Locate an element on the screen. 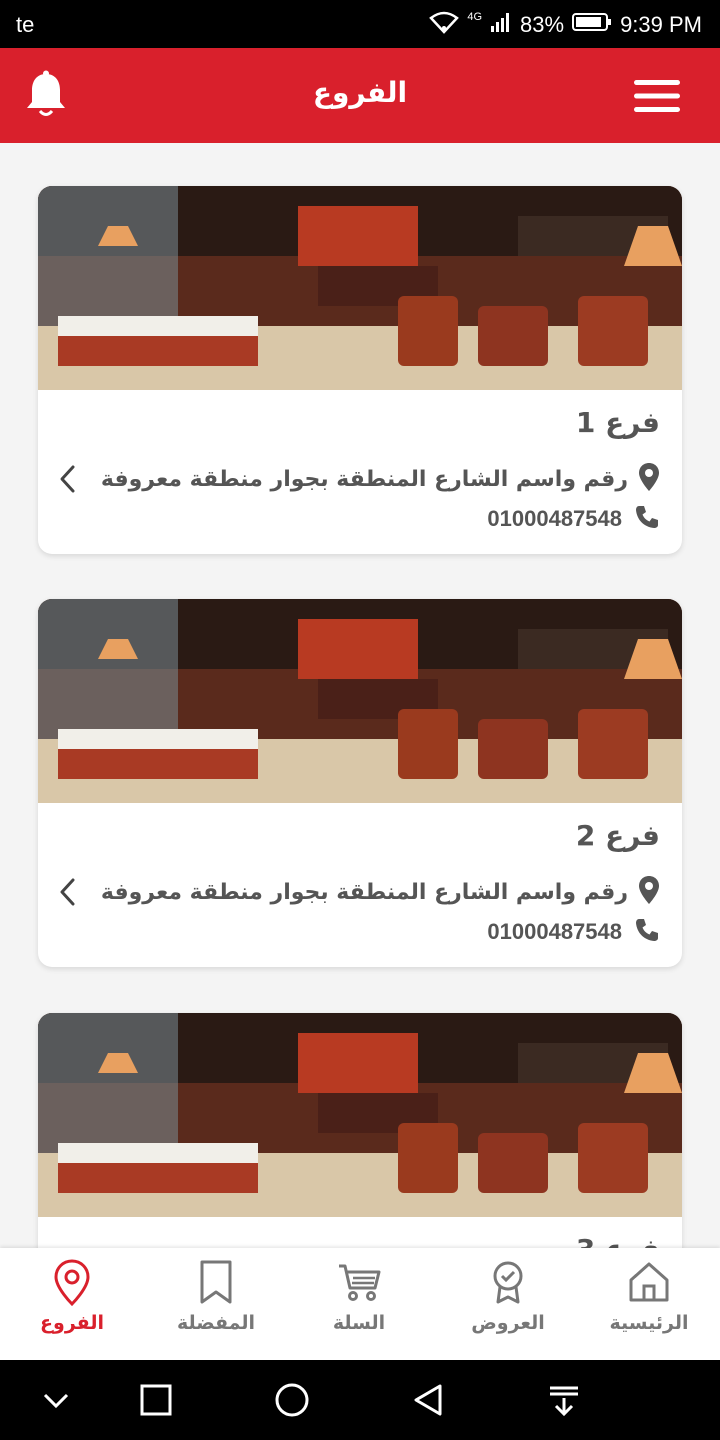 This screenshot has width=720, height=1440. nav-item-favorites: المفضلة is located at coordinates (216, 1306).